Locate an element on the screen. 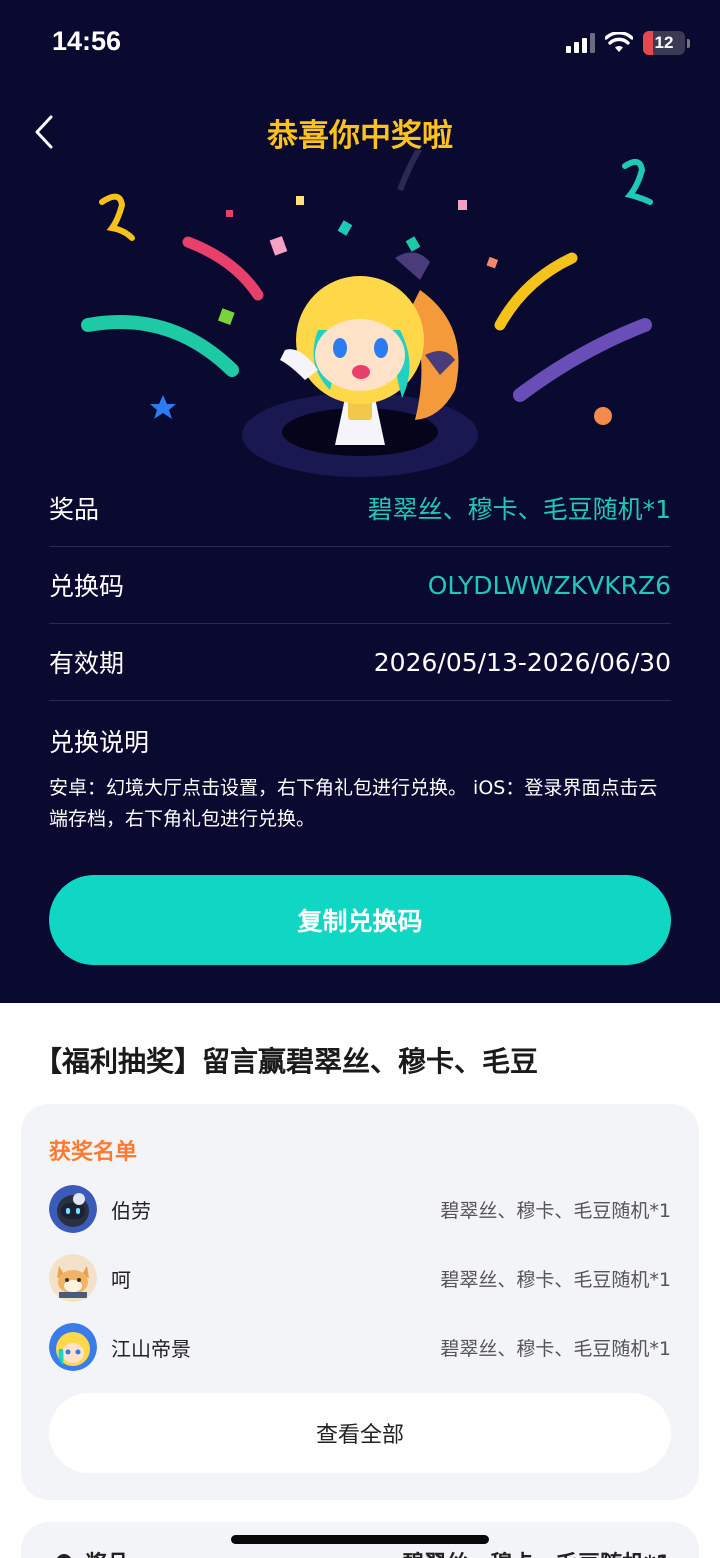  redeem-code-value: OLYDLWWZKVKRZ6 is located at coordinates (549, 585).